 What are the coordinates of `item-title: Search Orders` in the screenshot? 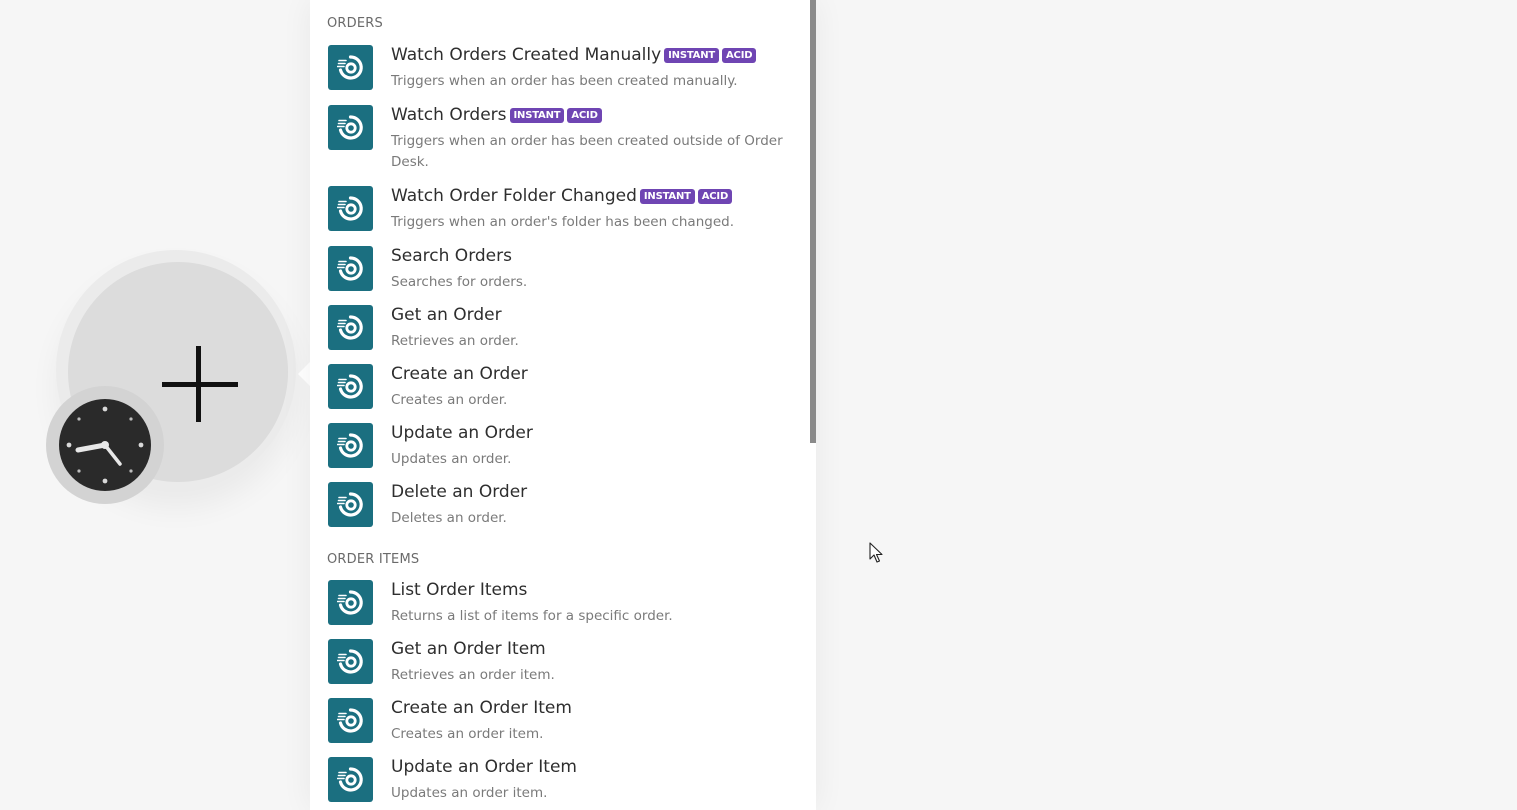 It's located at (451, 256).